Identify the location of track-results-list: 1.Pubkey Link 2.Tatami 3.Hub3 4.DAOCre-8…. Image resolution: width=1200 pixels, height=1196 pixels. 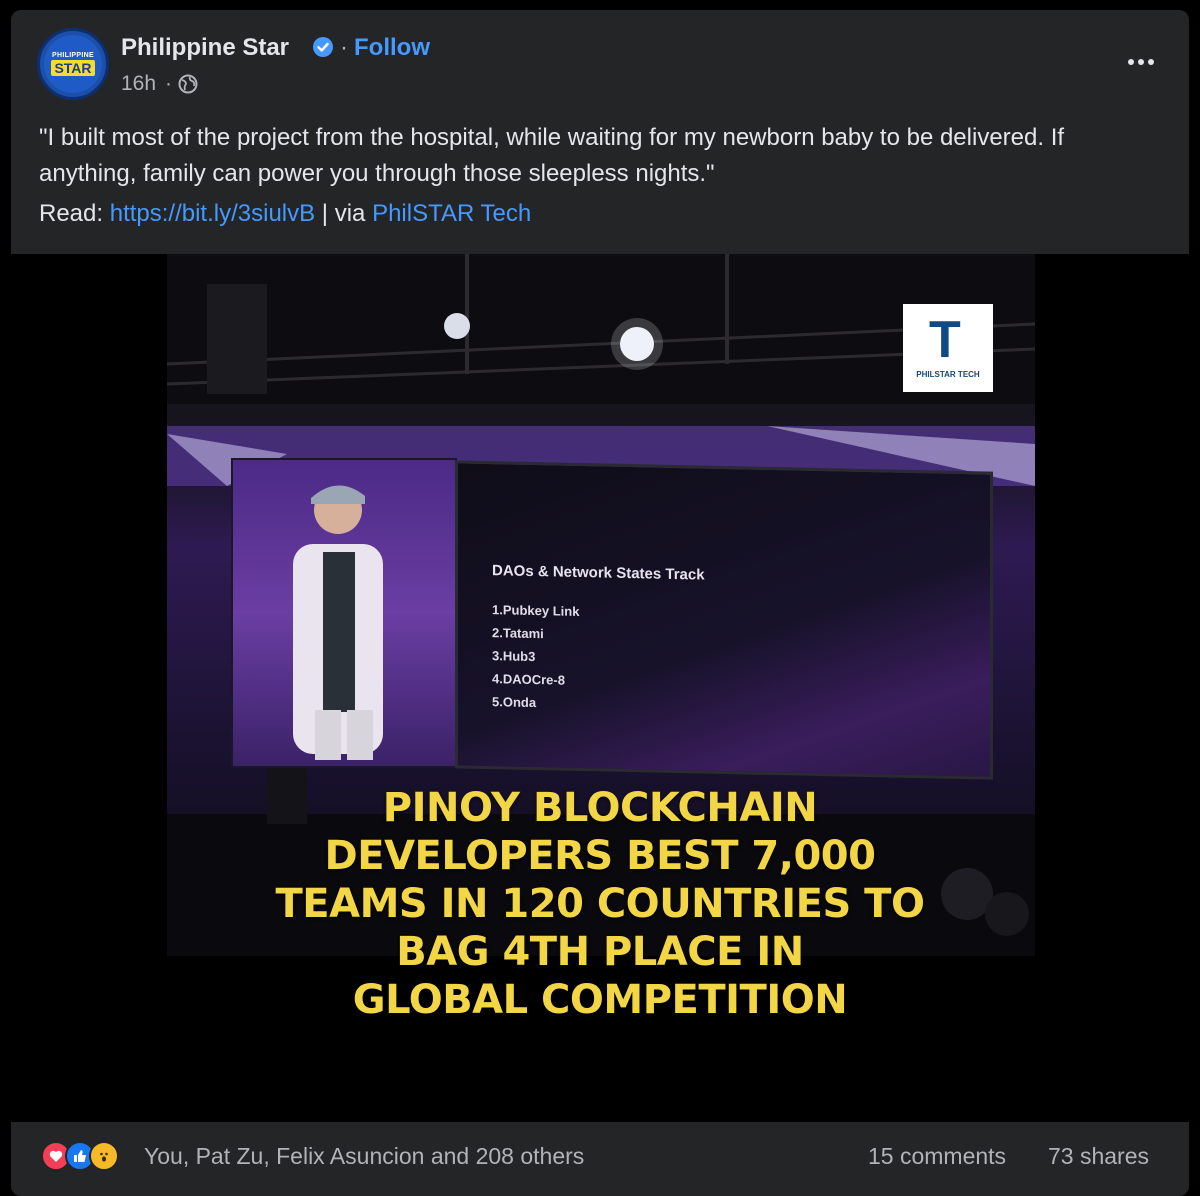
(535, 656).